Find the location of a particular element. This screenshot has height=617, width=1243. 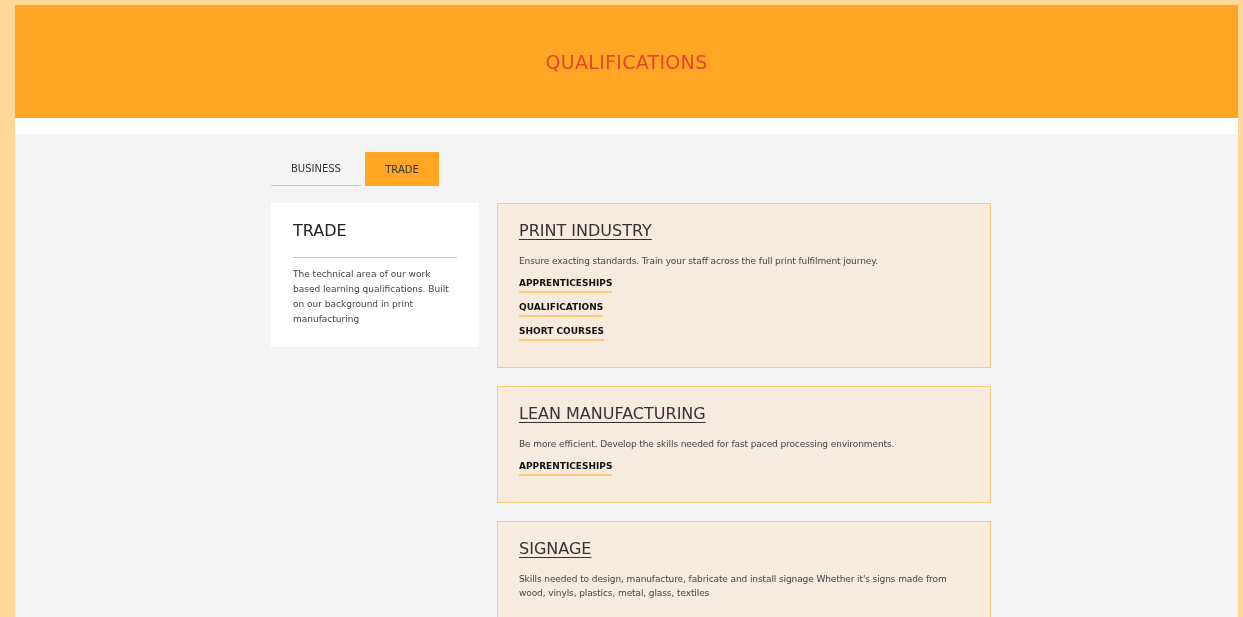

intro-text: The technical area of our work based learning qualifications. Built on our background in print manufacturing is located at coordinates (371, 297).